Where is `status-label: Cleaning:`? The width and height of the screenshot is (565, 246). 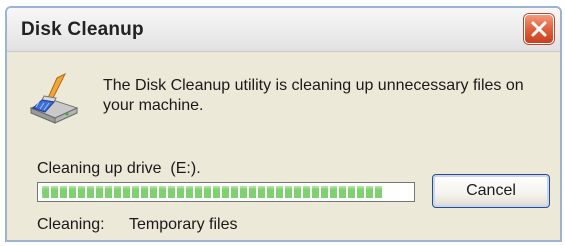
status-label: Cleaning: is located at coordinates (71, 224).